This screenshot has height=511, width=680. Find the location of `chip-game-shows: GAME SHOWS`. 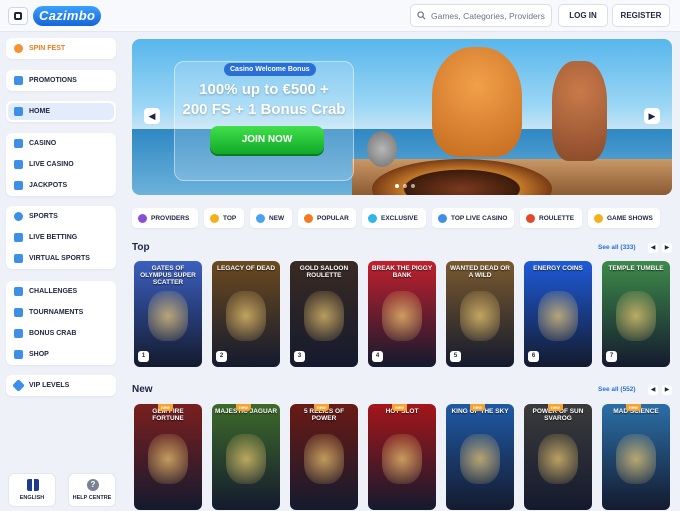

chip-game-shows: GAME SHOWS is located at coordinates (624, 218).